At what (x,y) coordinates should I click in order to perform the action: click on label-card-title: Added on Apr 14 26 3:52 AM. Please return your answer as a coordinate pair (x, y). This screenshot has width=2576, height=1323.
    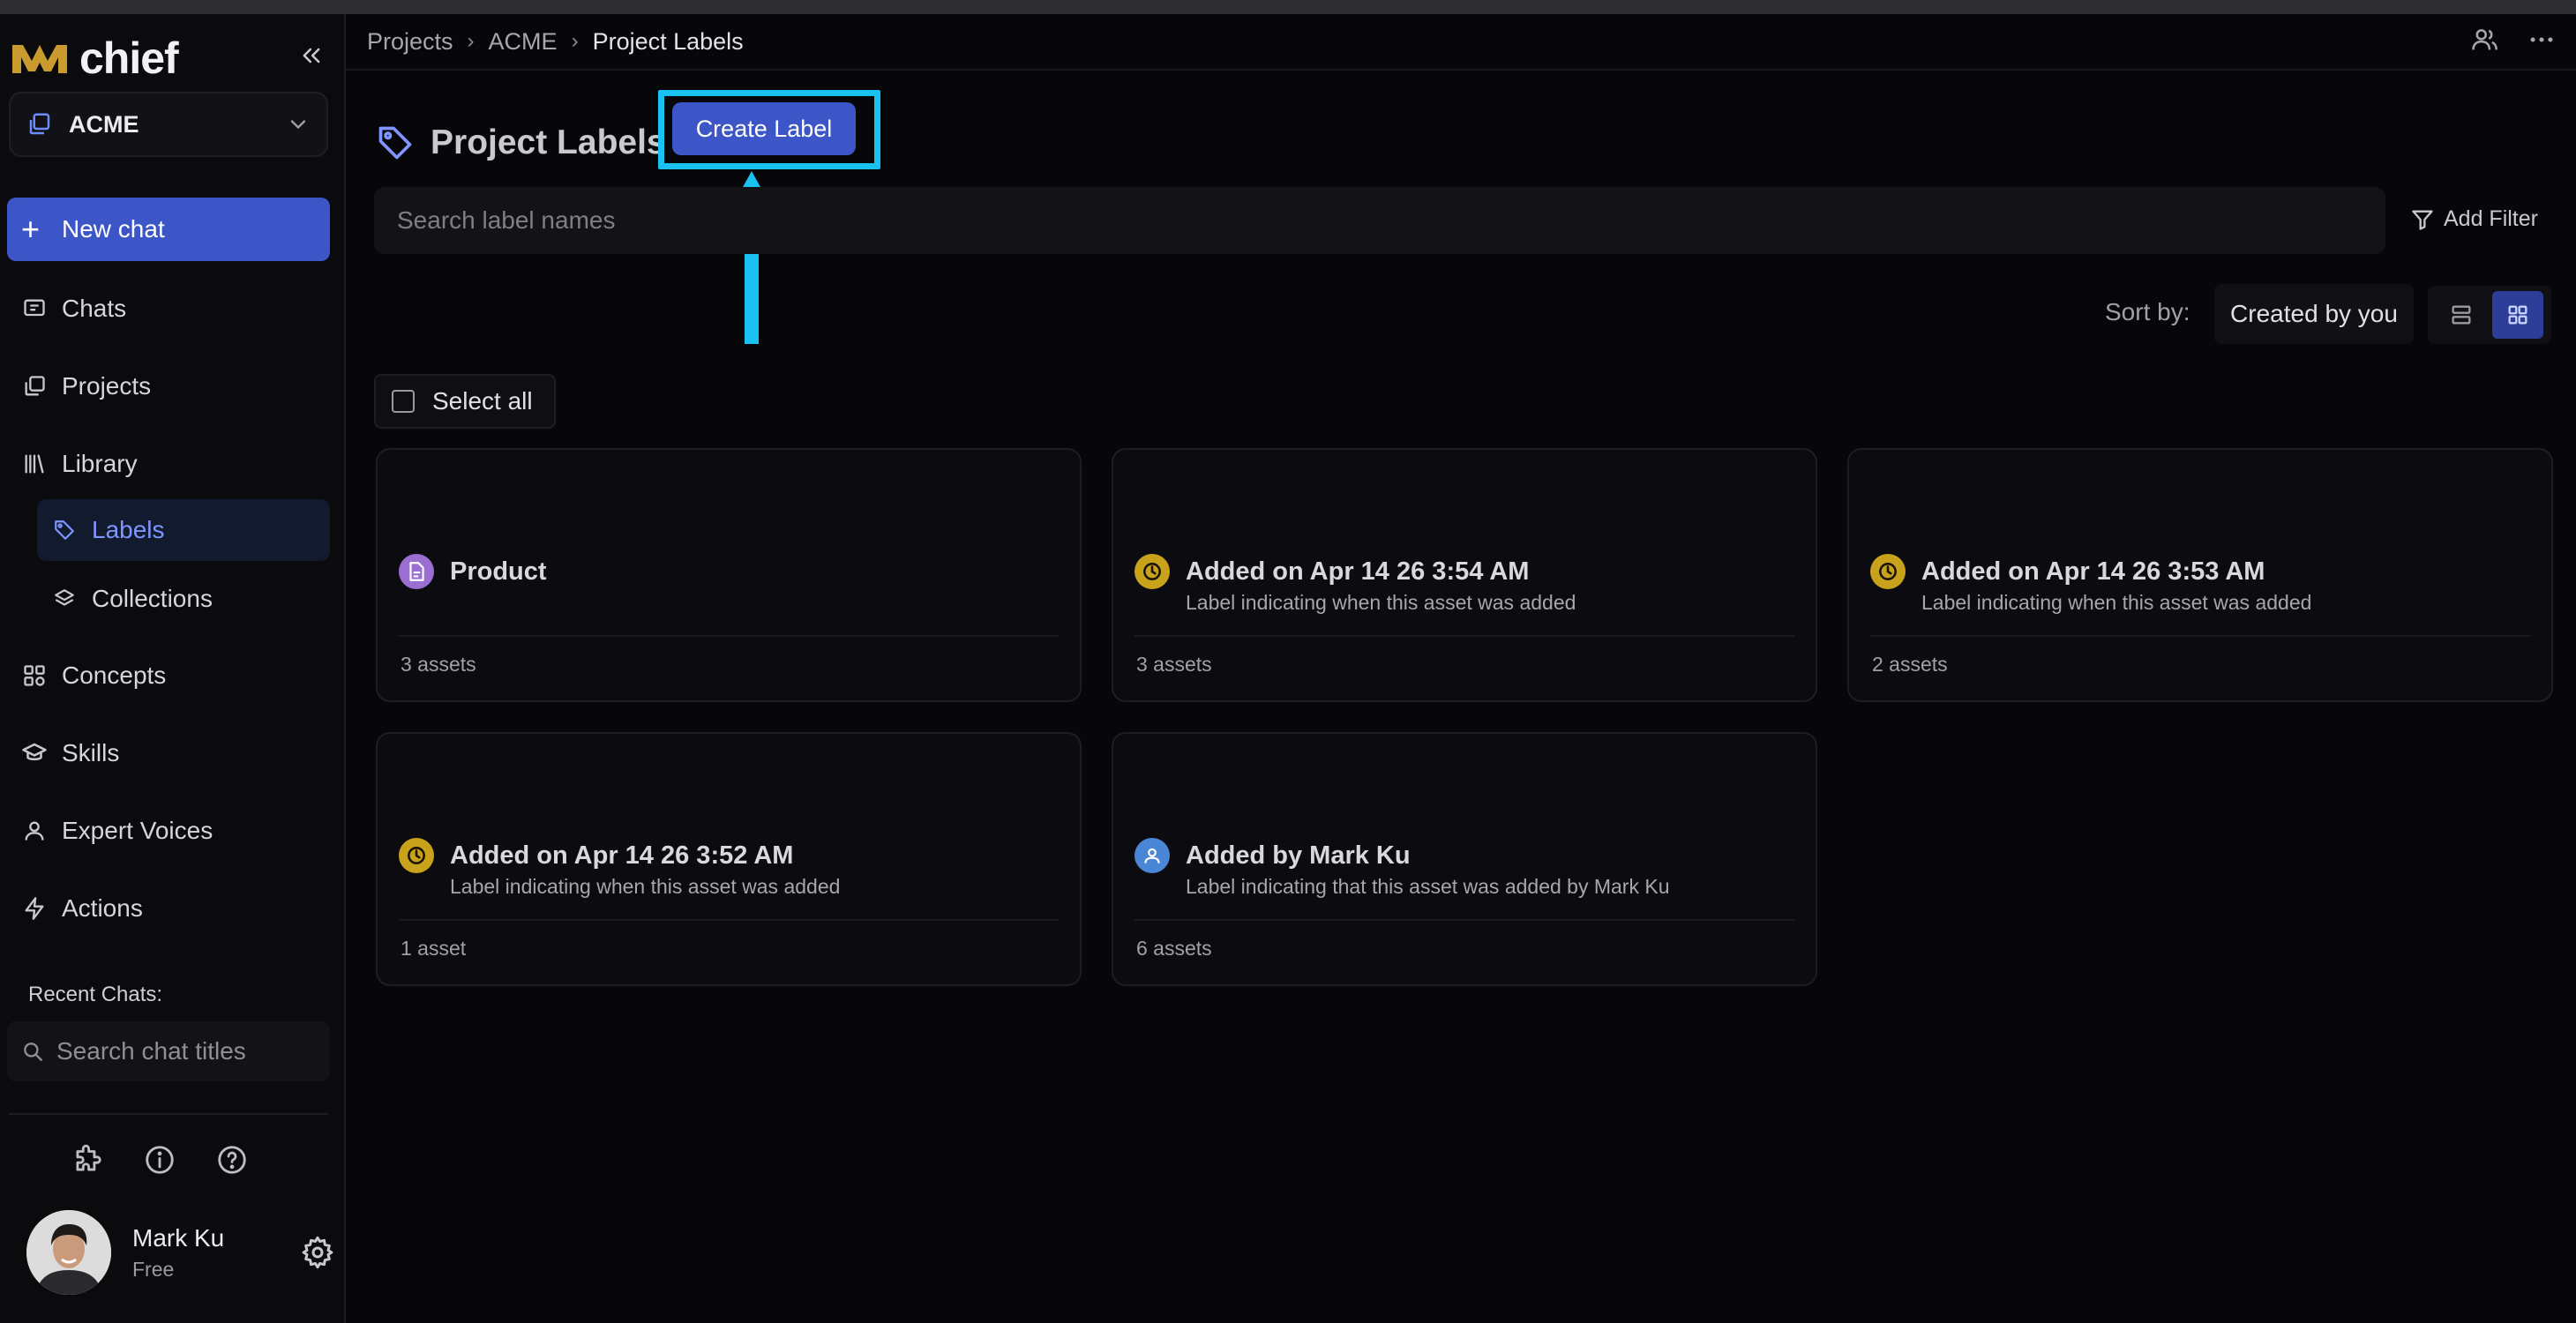
    Looking at the image, I should click on (622, 855).